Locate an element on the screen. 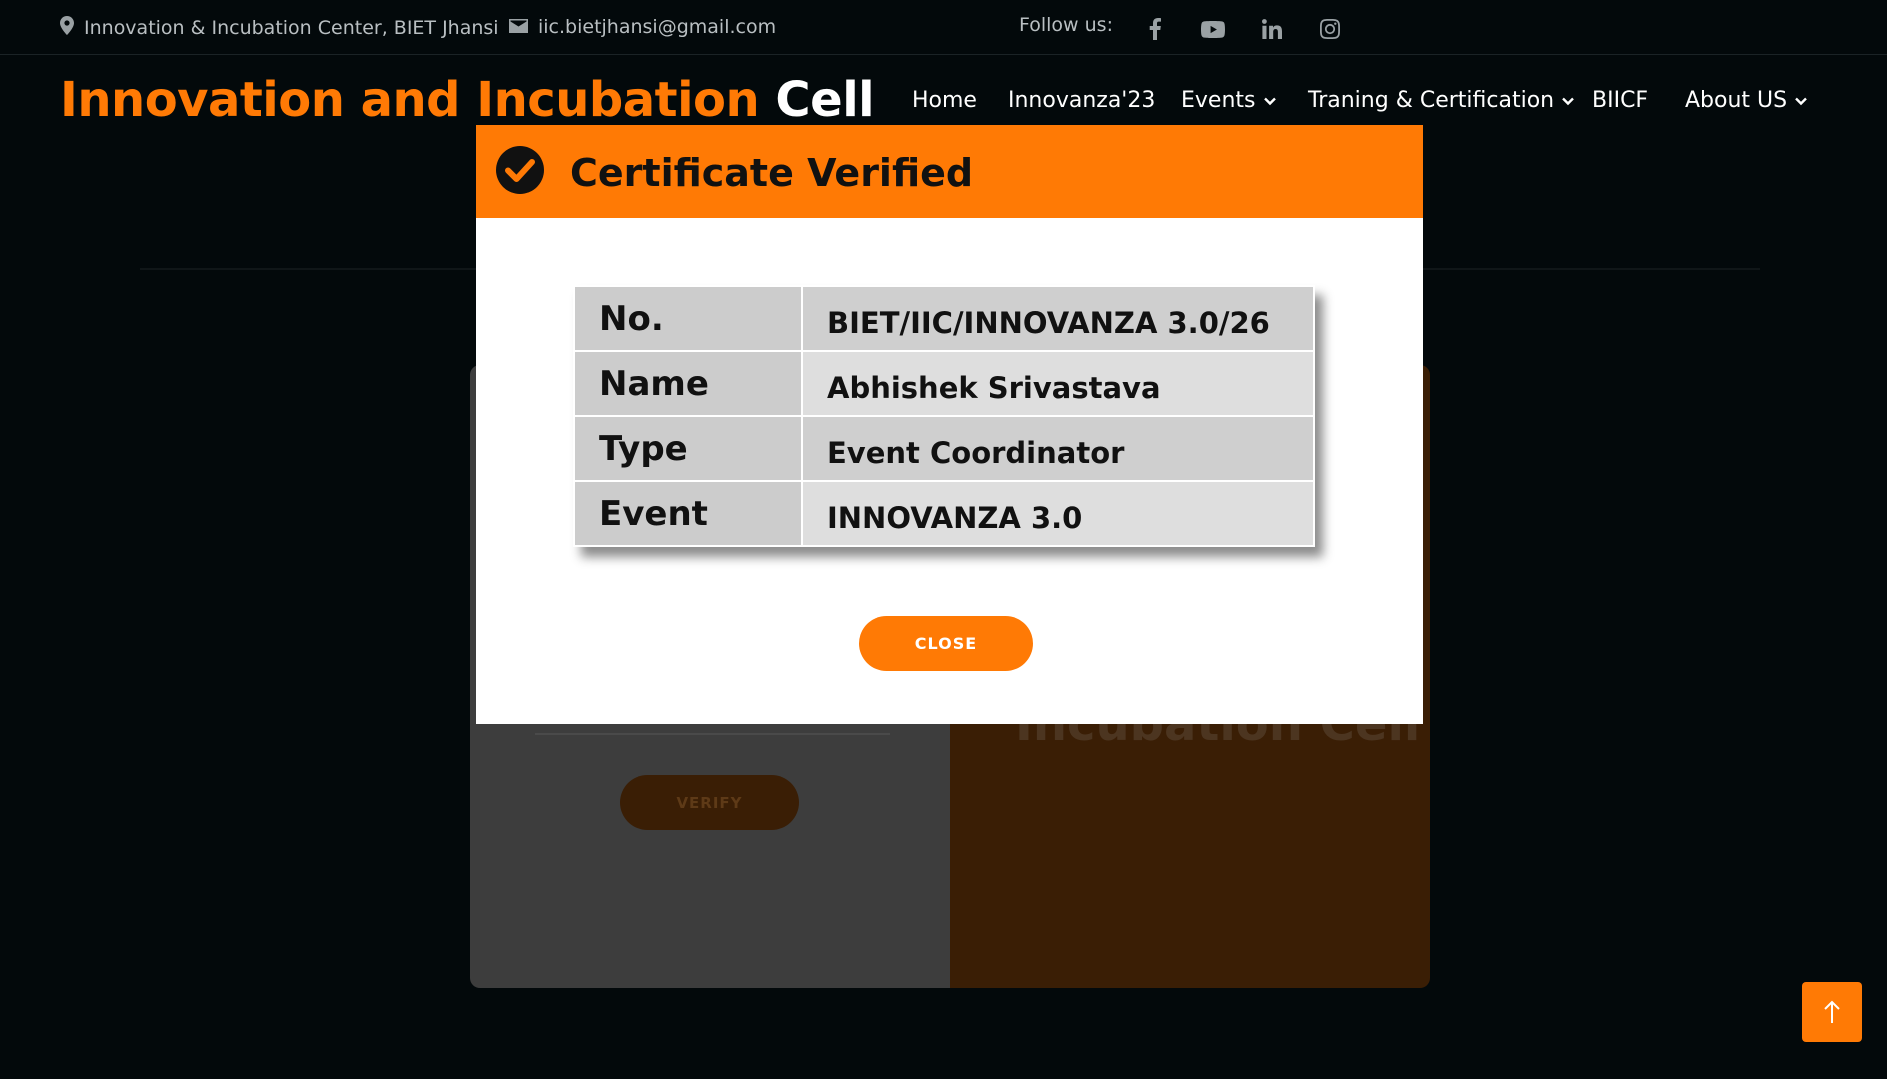  map-pin-icon is located at coordinates (67, 28).